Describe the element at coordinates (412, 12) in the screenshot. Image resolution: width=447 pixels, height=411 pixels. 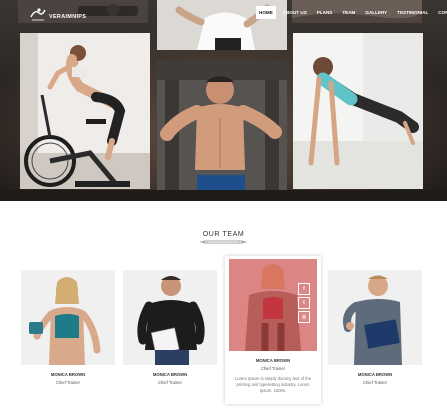
I see `nav-testimonial: Testimonial` at that location.